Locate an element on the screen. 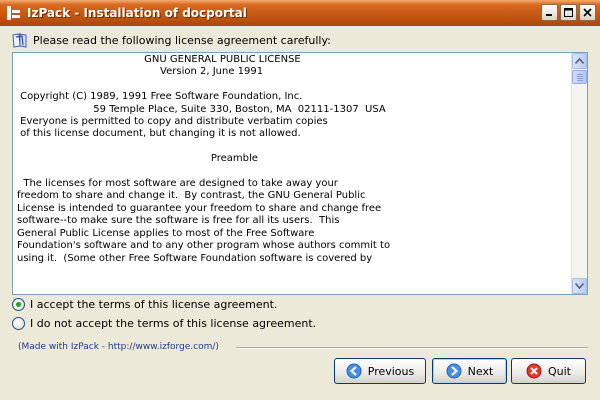  footer-separator is located at coordinates (412, 348).